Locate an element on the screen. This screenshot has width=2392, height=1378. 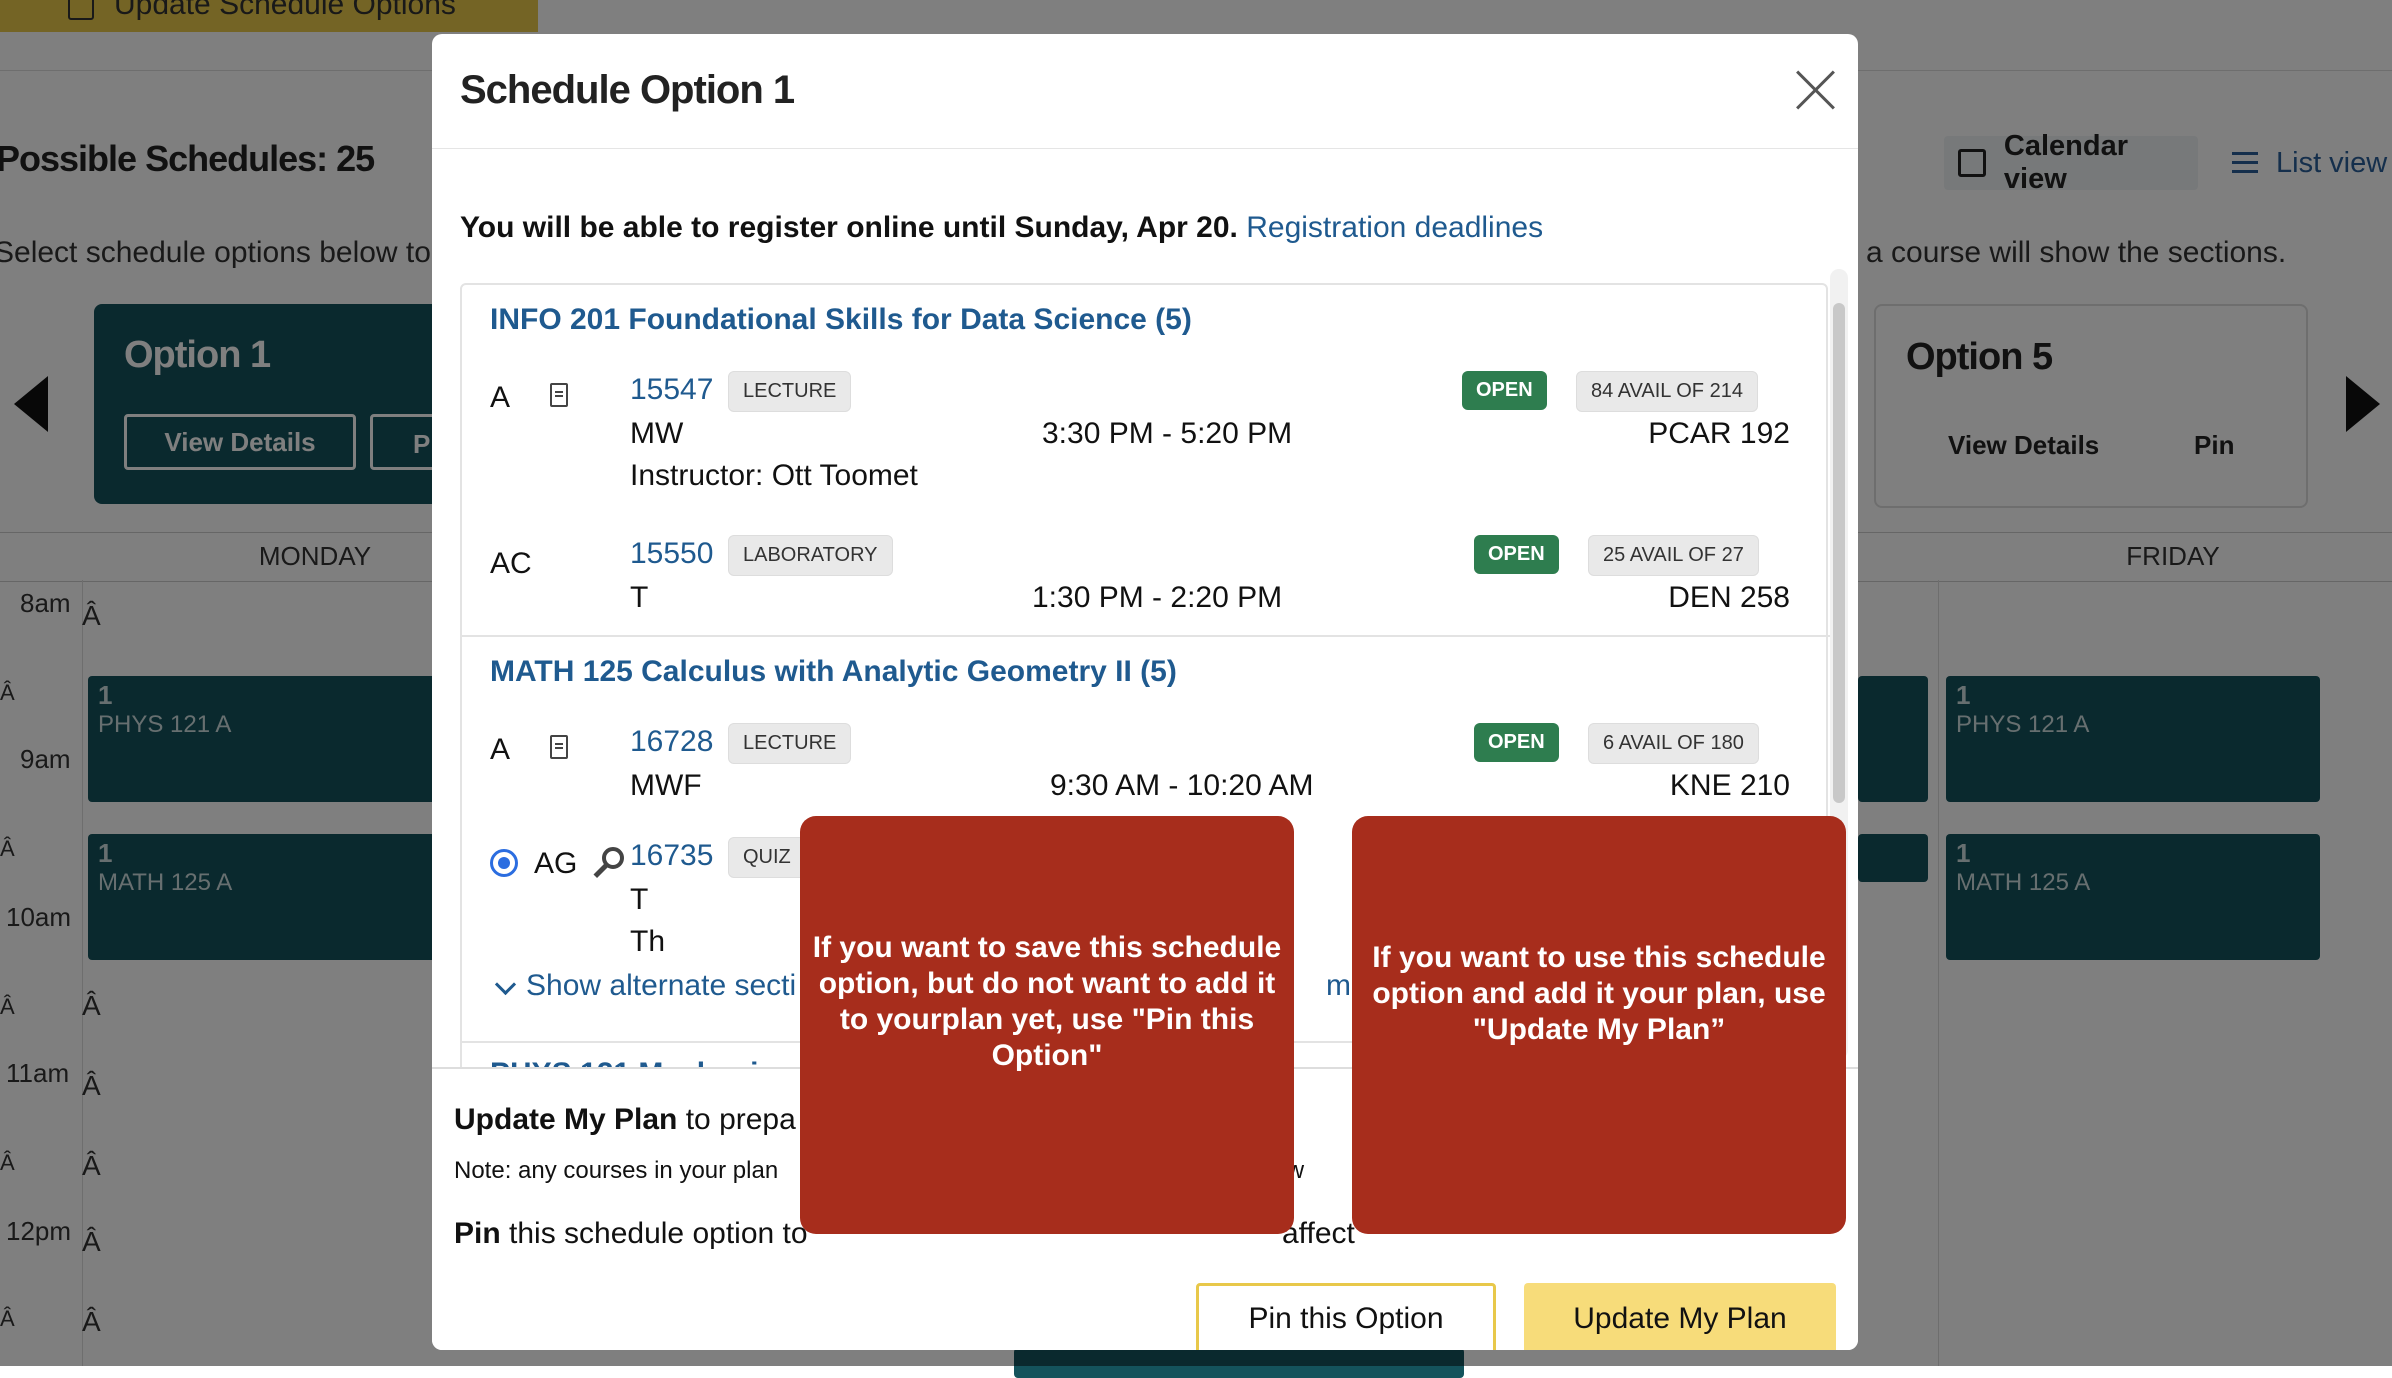
pin-this-option-button: Pin this Option is located at coordinates (1346, 1316).